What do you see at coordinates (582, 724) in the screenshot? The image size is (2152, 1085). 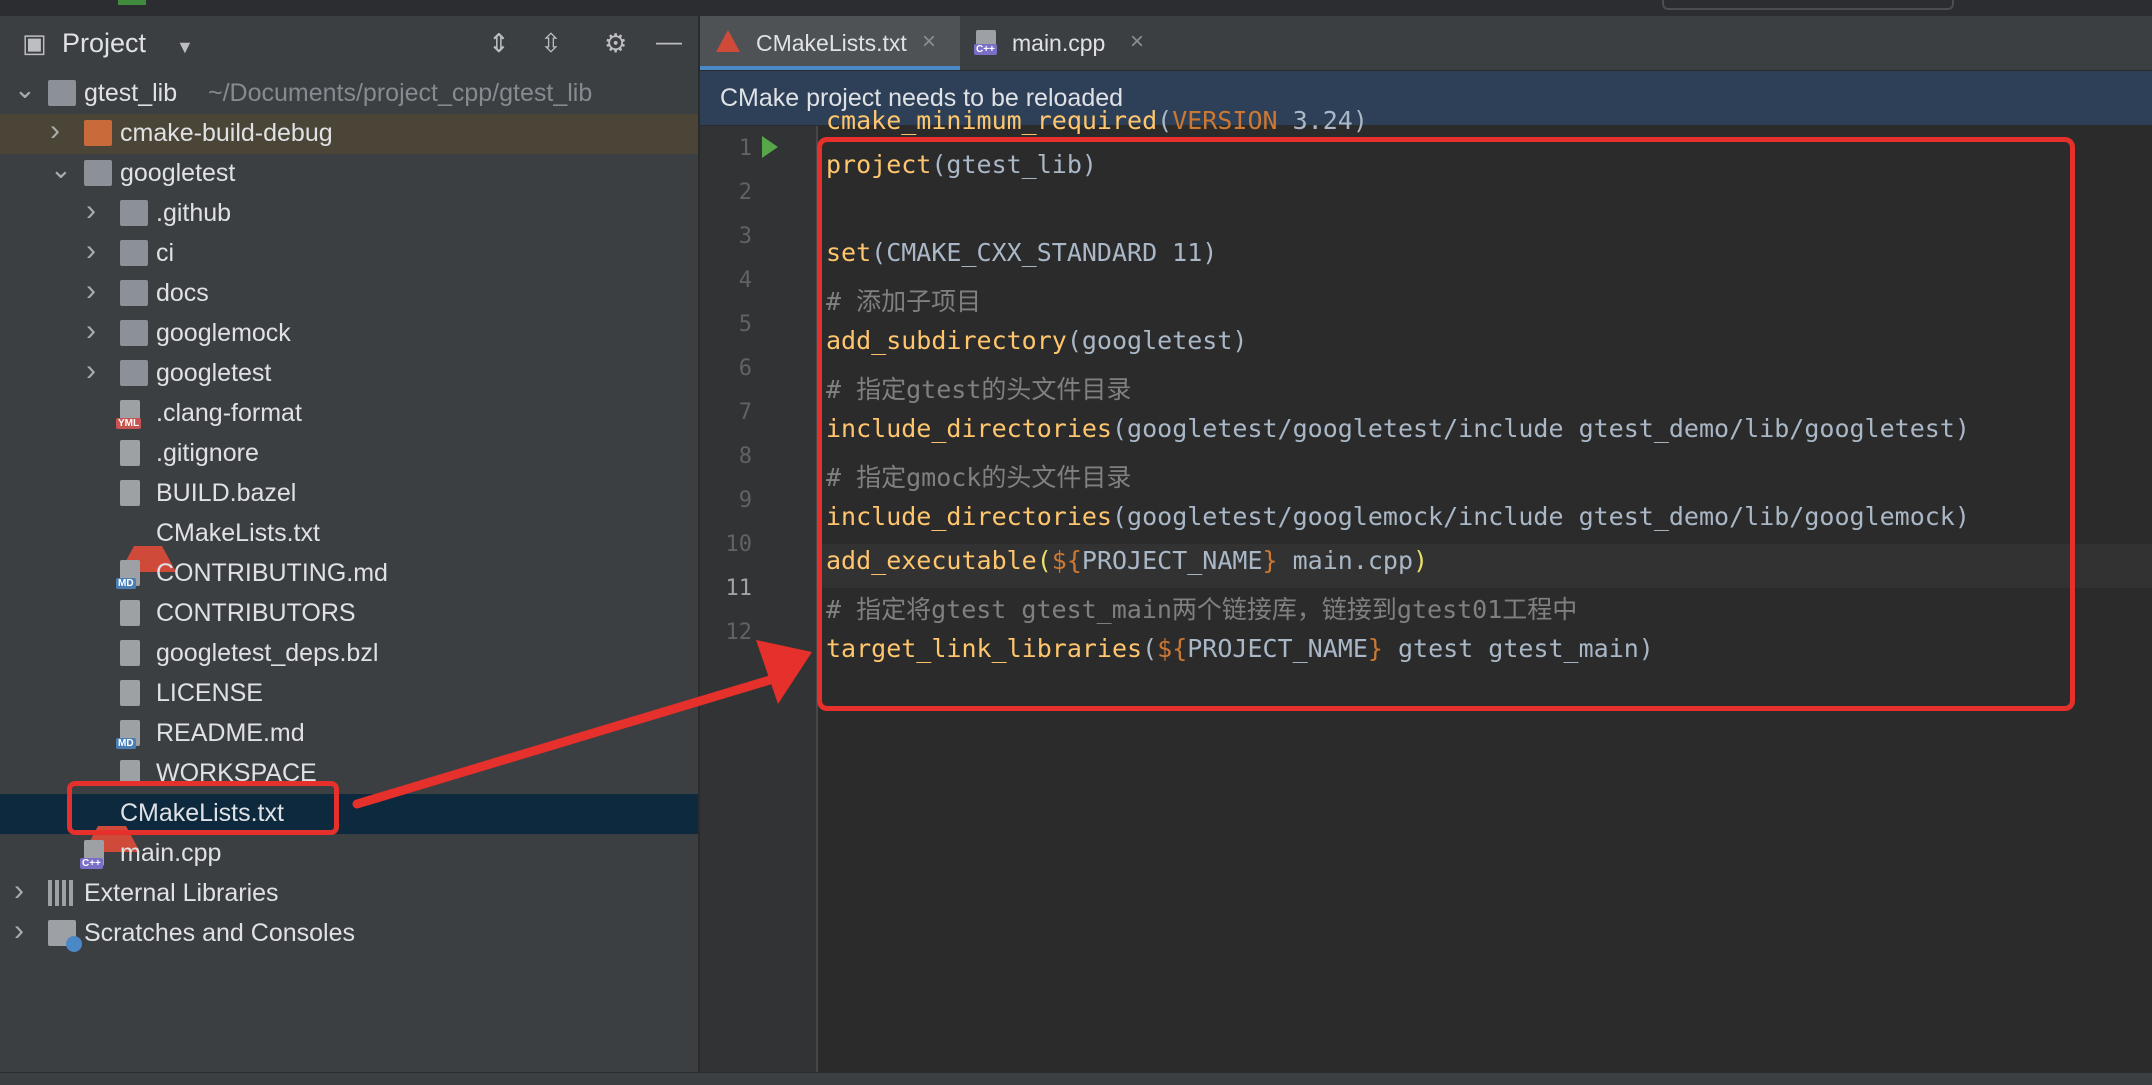 I see `annotation-arrow` at bounding box center [582, 724].